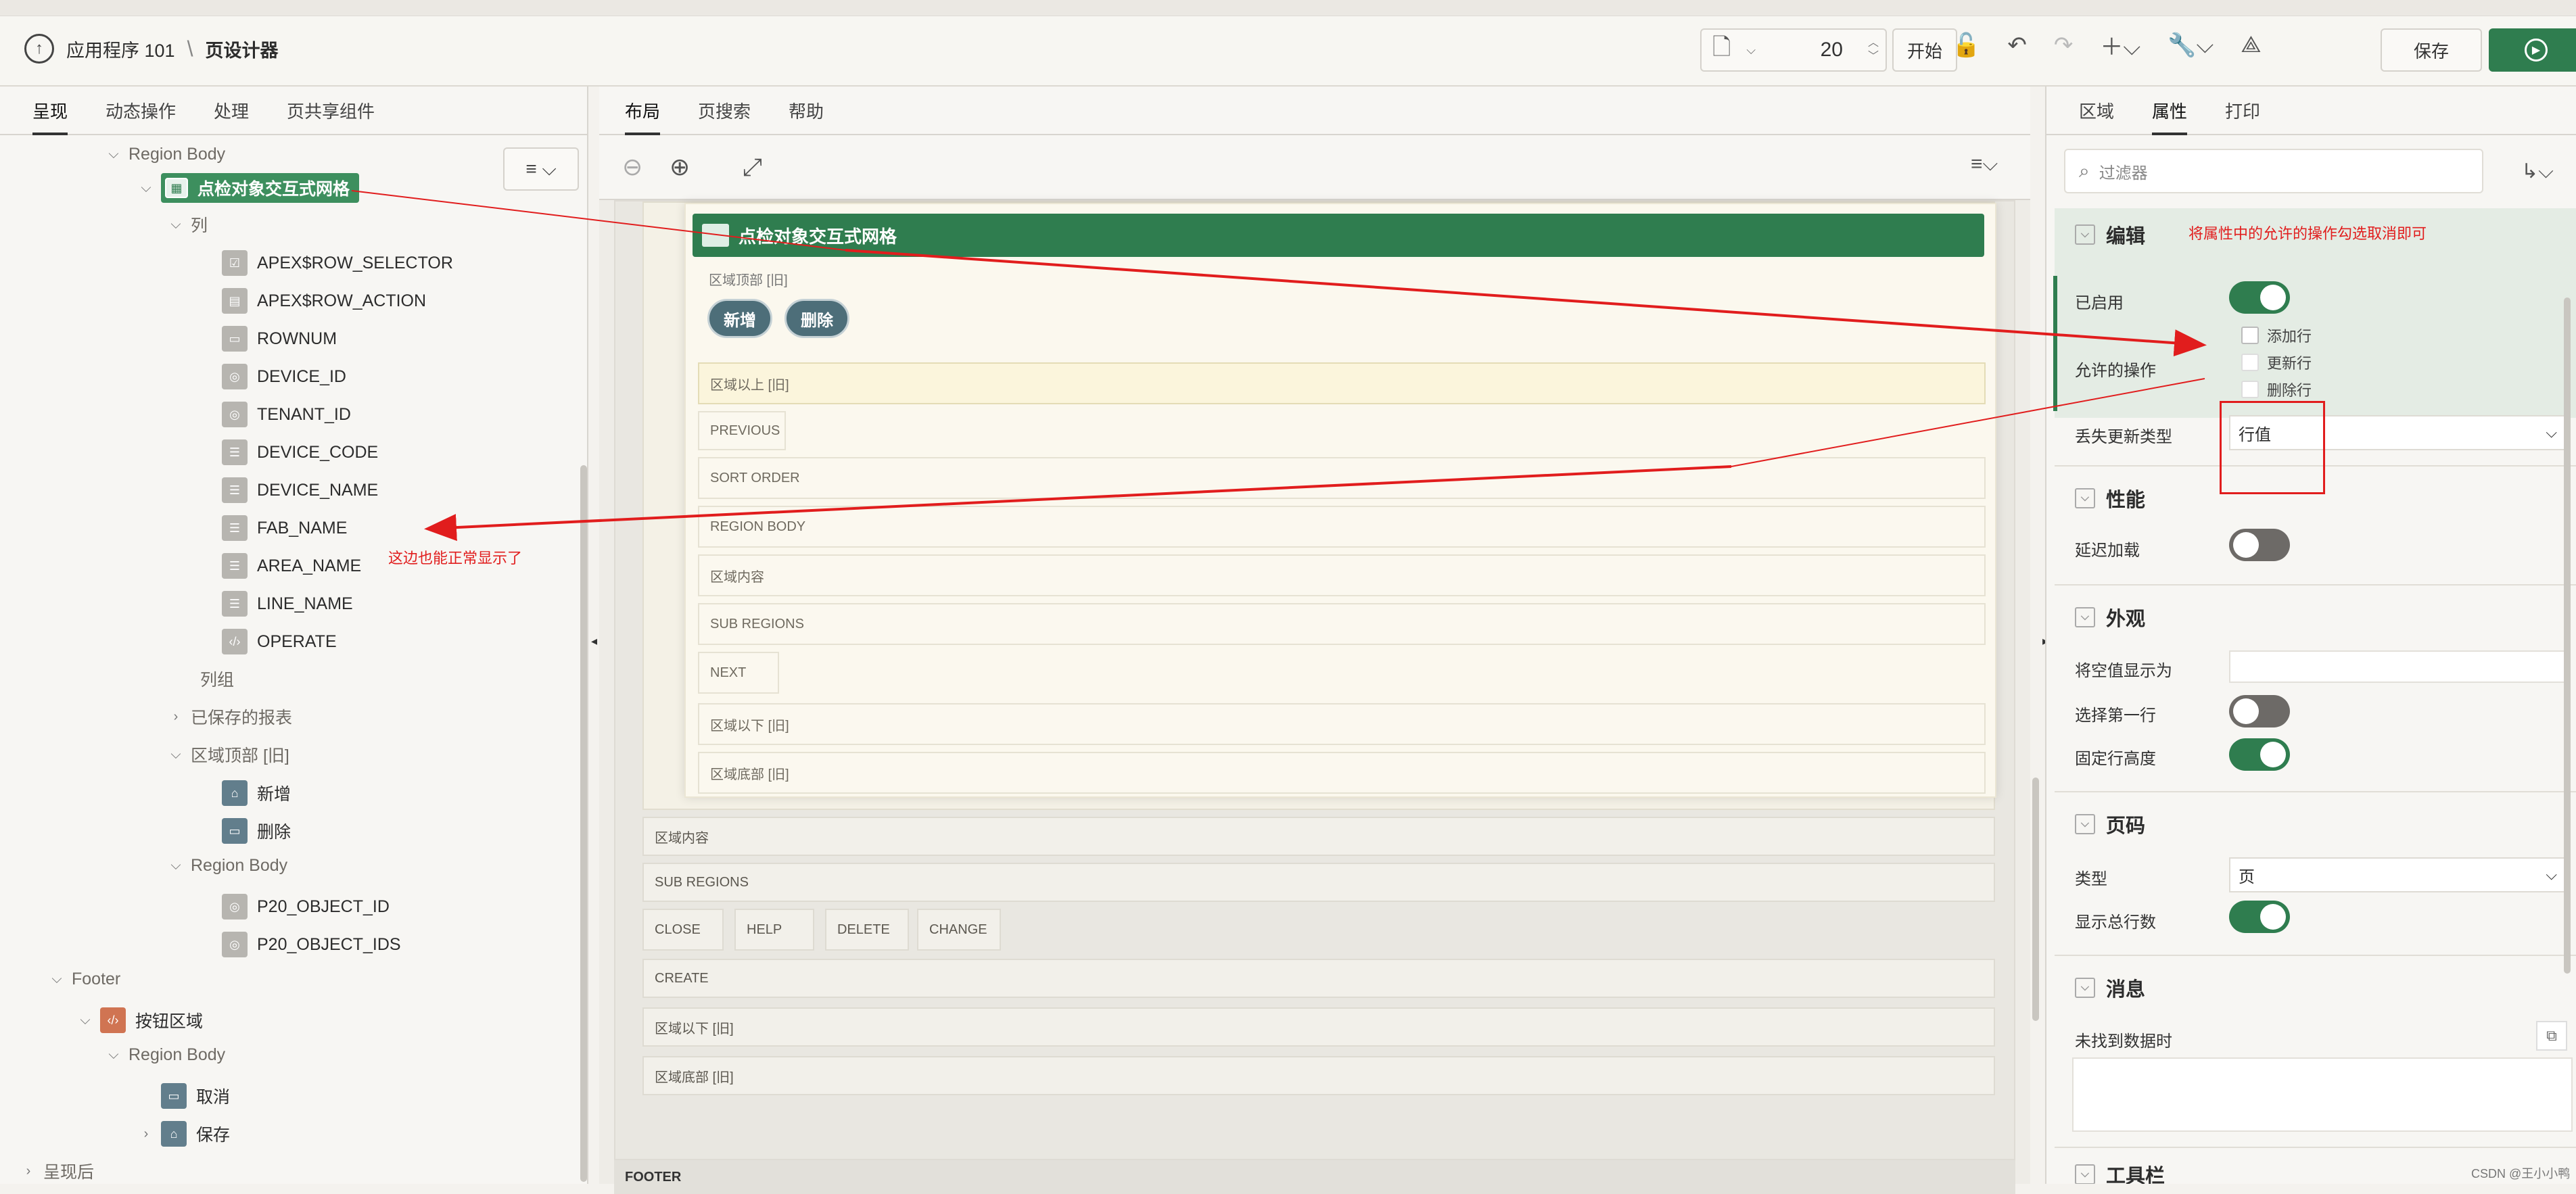 The image size is (2576, 1194). I want to click on lock-page-icon: 🔓, so click(1966, 45).